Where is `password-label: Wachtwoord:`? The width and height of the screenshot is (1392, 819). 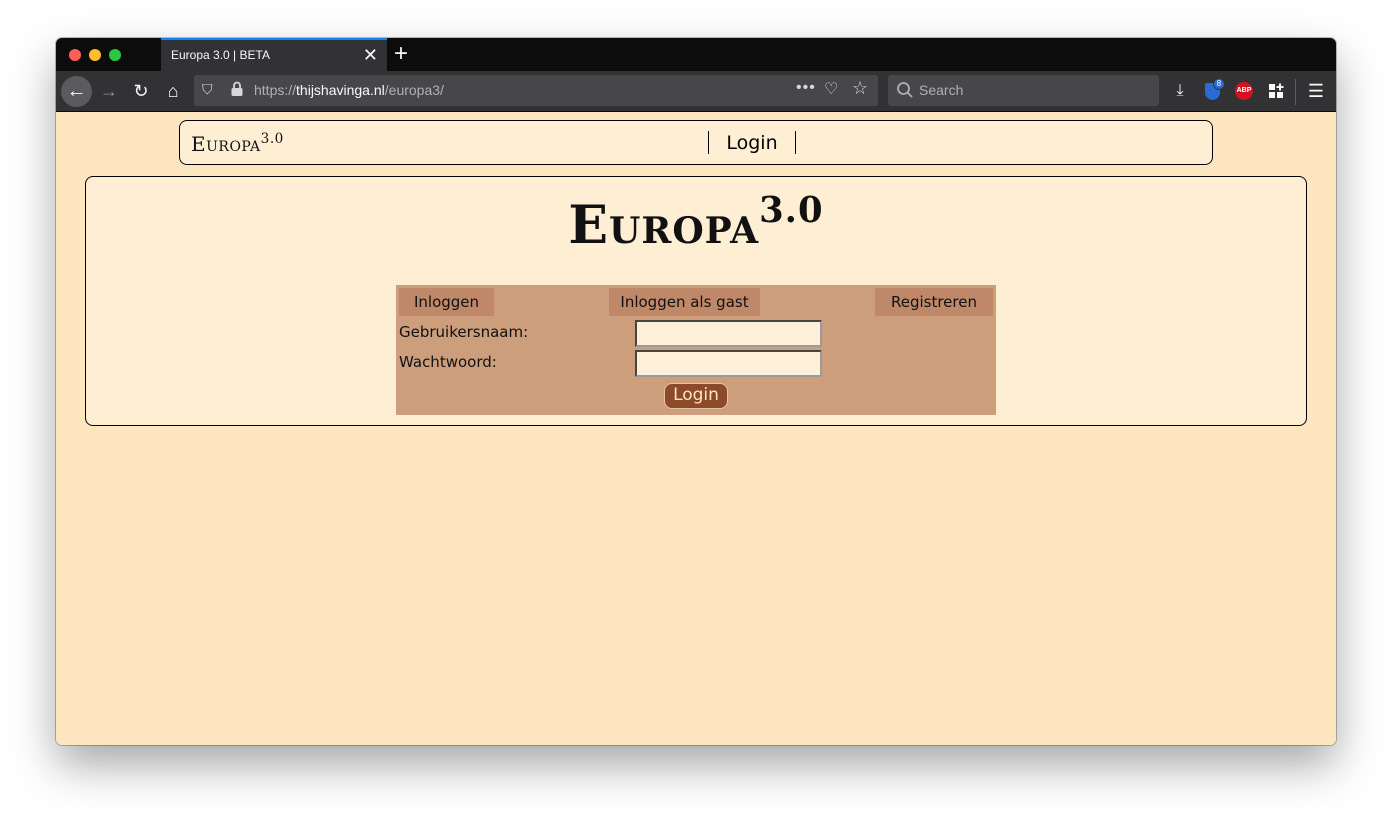
password-label: Wachtwoord: is located at coordinates (448, 362).